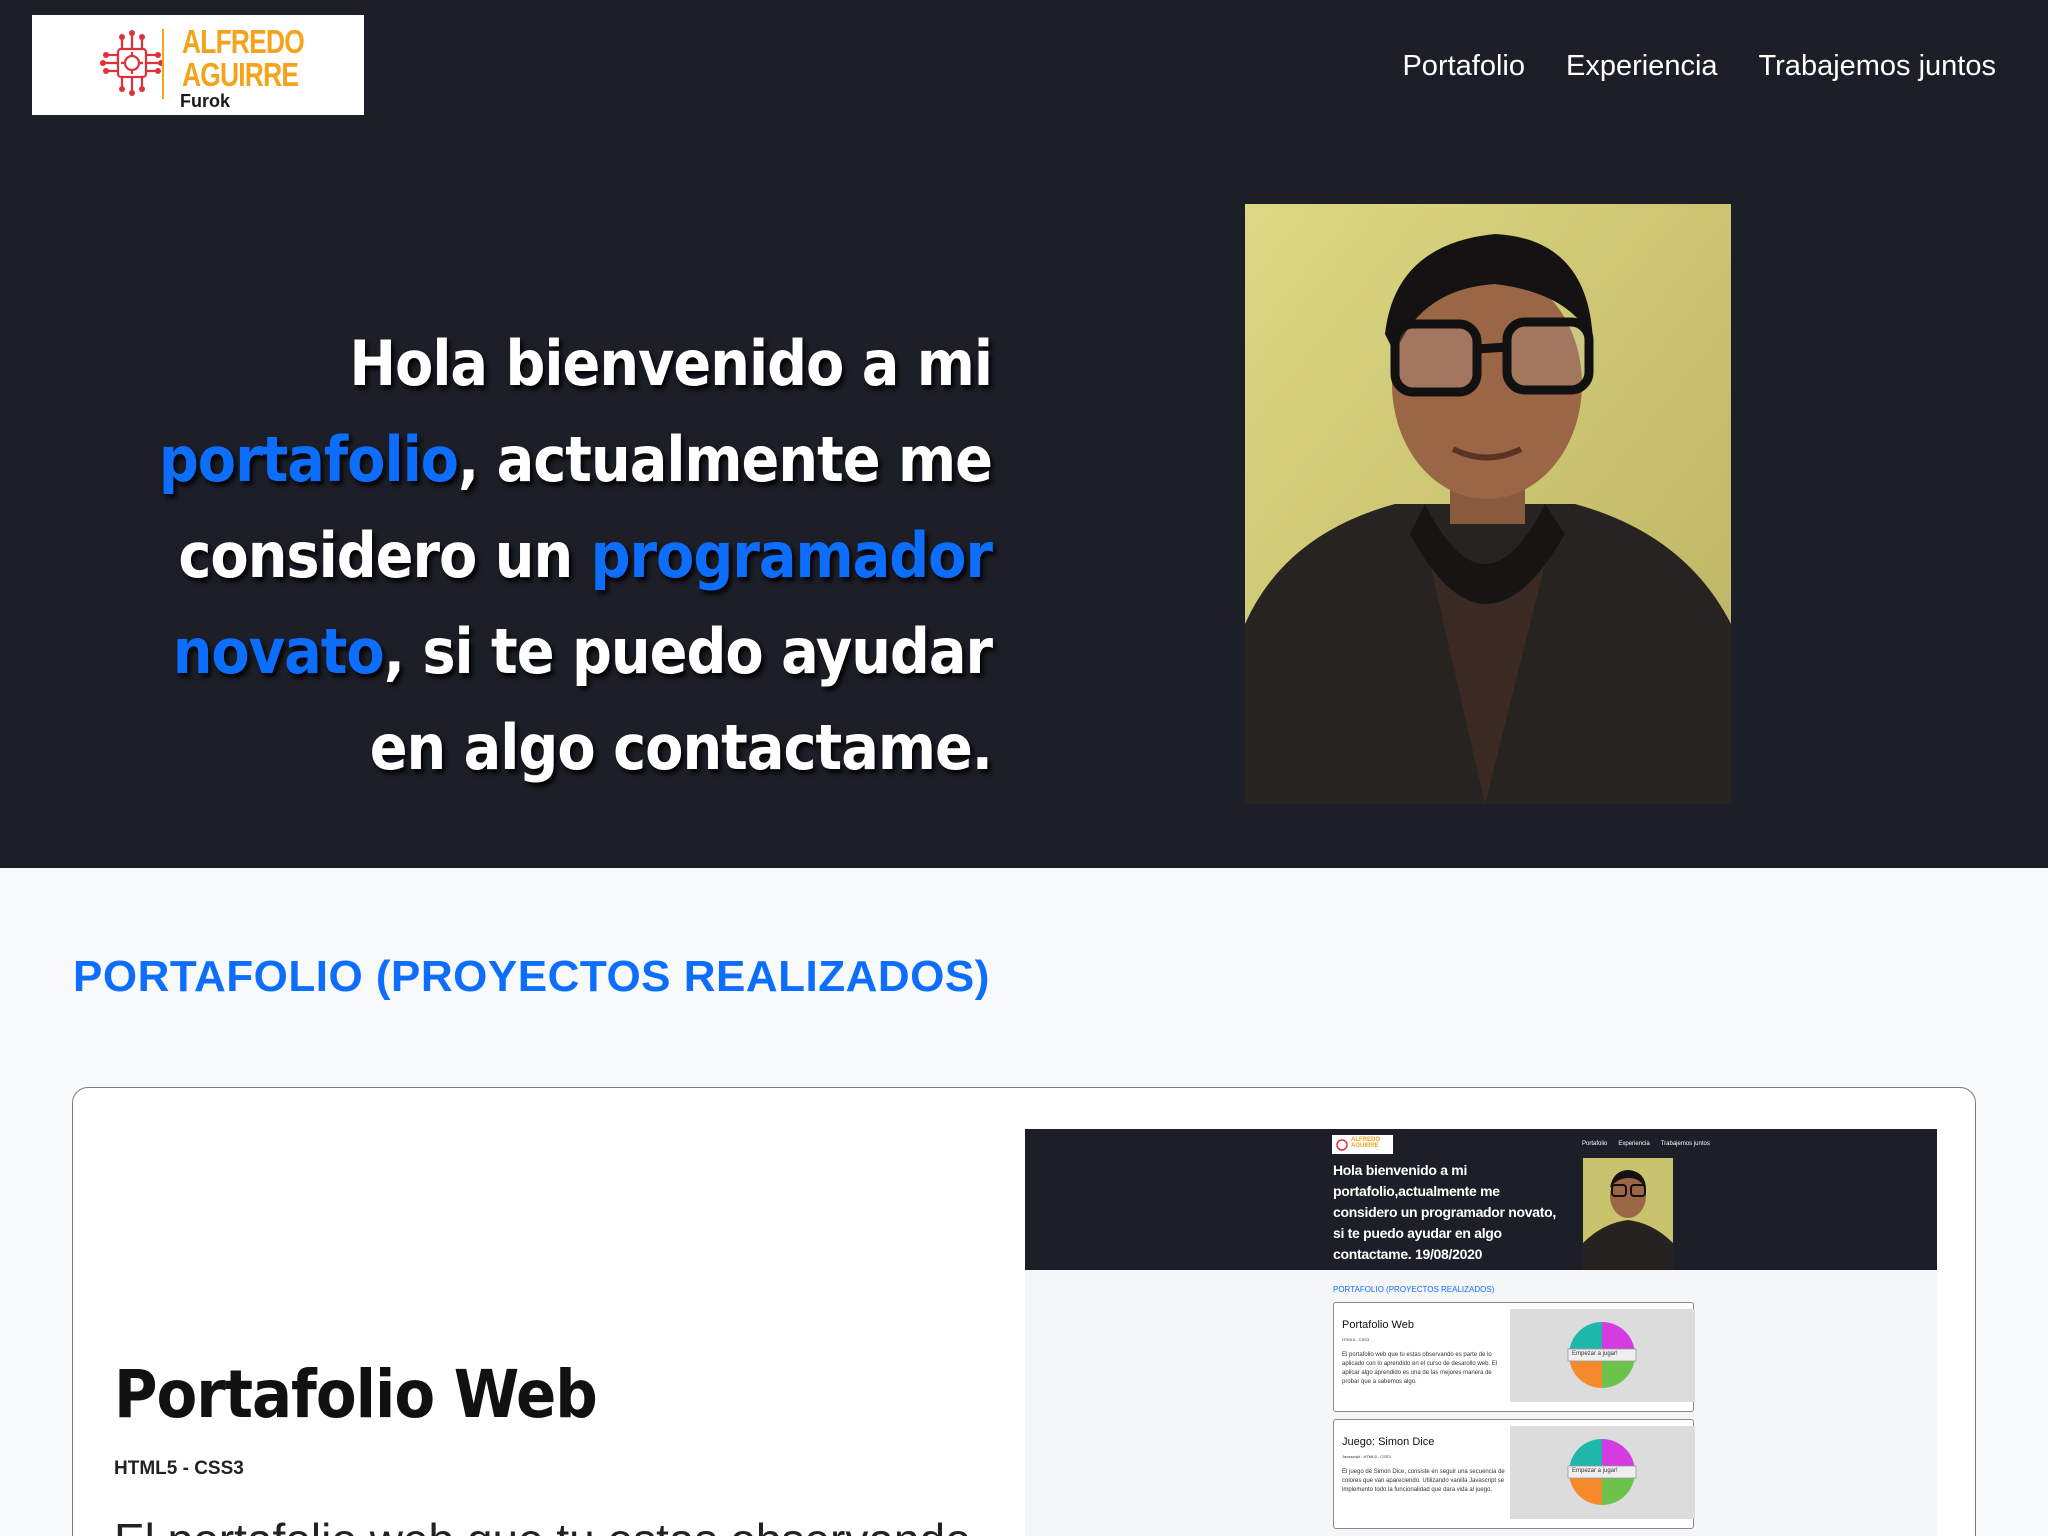 The image size is (2048, 1536). I want to click on profile-photo, so click(1488, 504).